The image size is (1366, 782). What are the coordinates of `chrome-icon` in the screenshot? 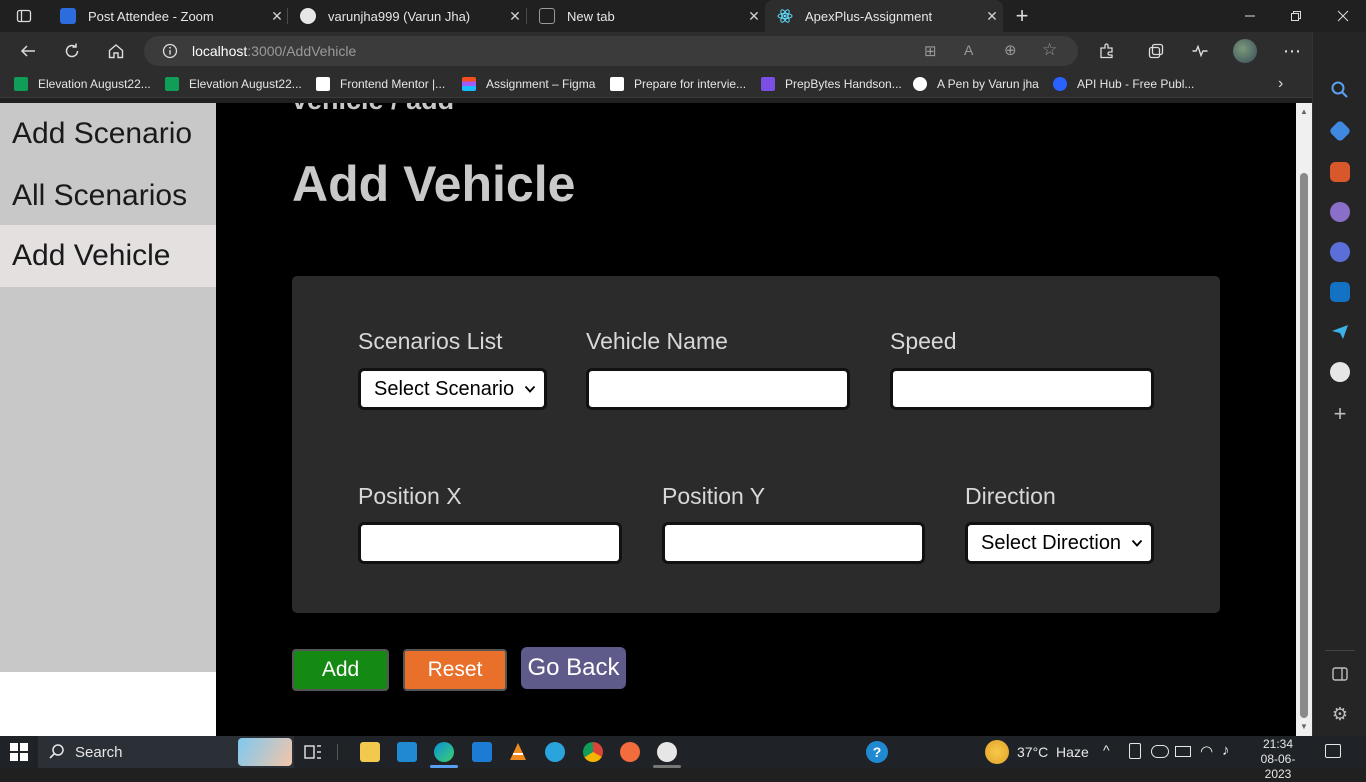 It's located at (593, 752).